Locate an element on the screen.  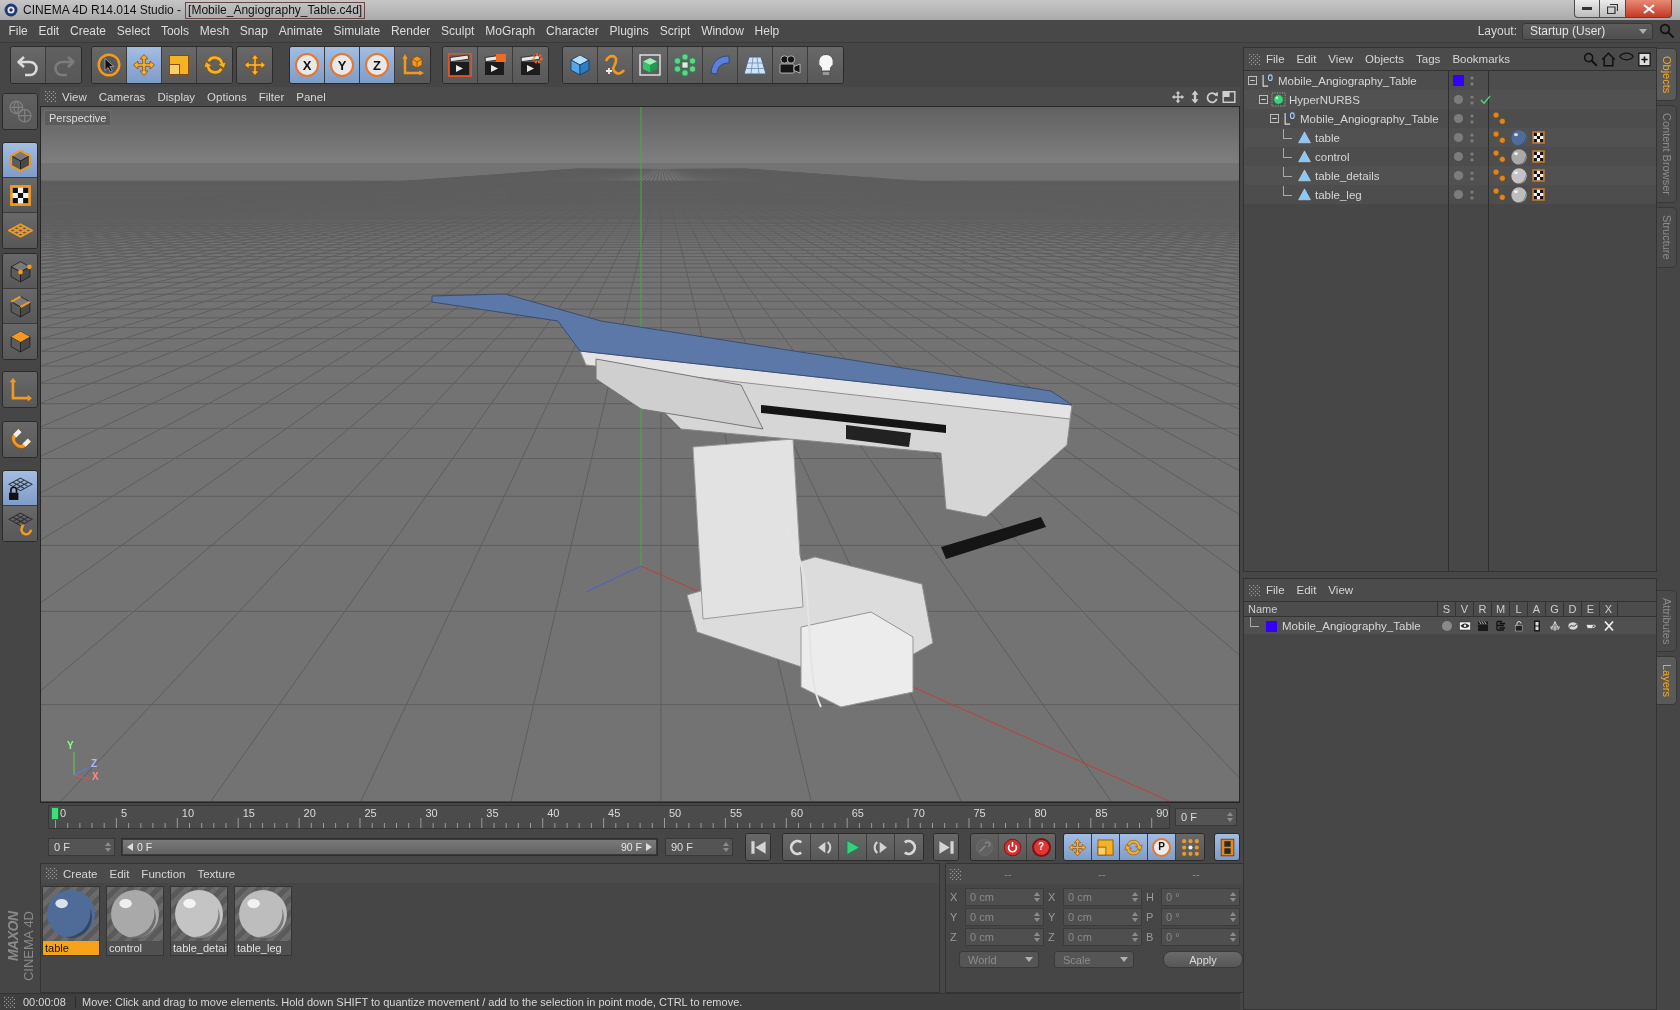
cube-button is located at coordinates (580, 65).